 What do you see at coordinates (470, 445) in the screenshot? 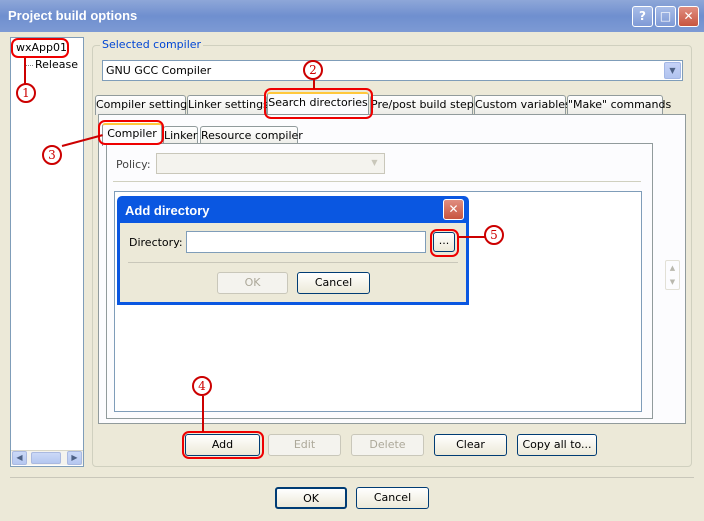
I see `clear-button: Clear` at bounding box center [470, 445].